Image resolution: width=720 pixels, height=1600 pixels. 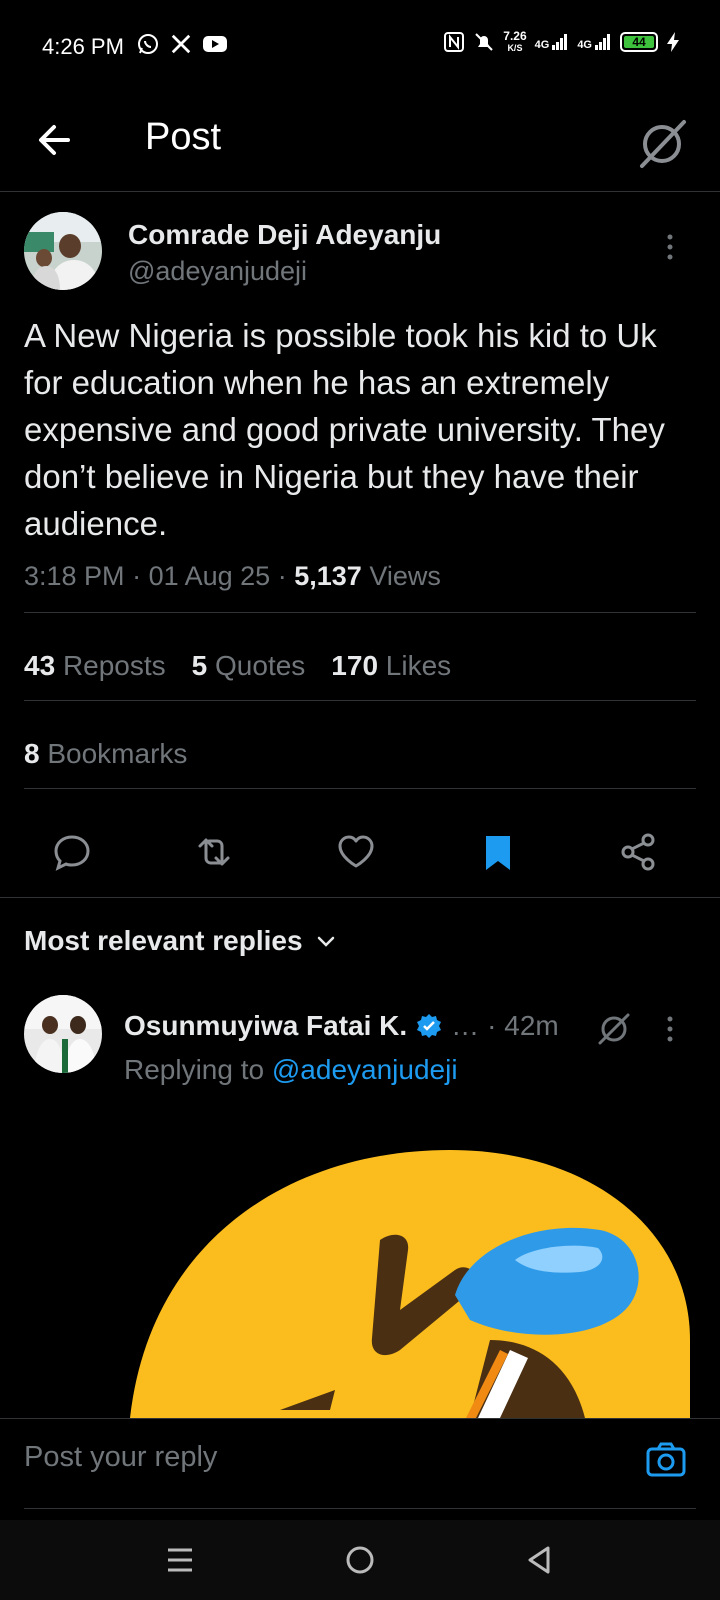 What do you see at coordinates (148, 44) in the screenshot?
I see `whatsapp-icon` at bounding box center [148, 44].